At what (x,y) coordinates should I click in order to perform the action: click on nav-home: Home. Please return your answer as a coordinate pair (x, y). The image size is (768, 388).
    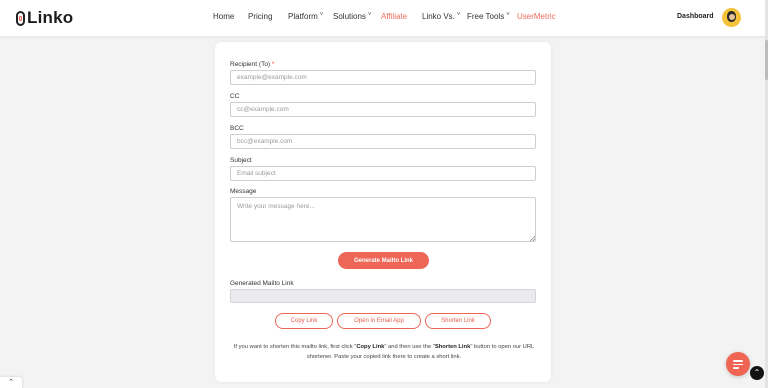
    Looking at the image, I should click on (223, 16).